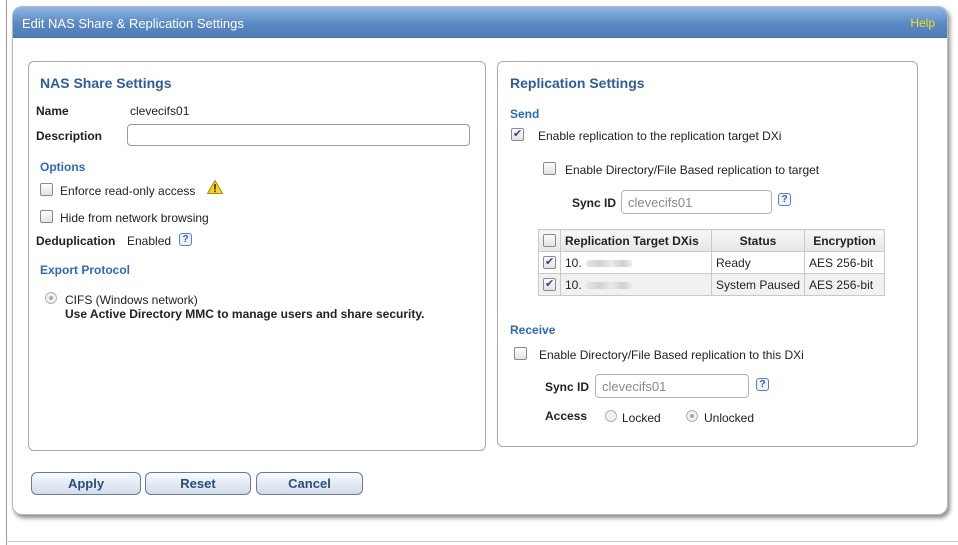 The width and height of the screenshot is (958, 545). Describe the element at coordinates (298, 135) in the screenshot. I see `description-input` at that location.